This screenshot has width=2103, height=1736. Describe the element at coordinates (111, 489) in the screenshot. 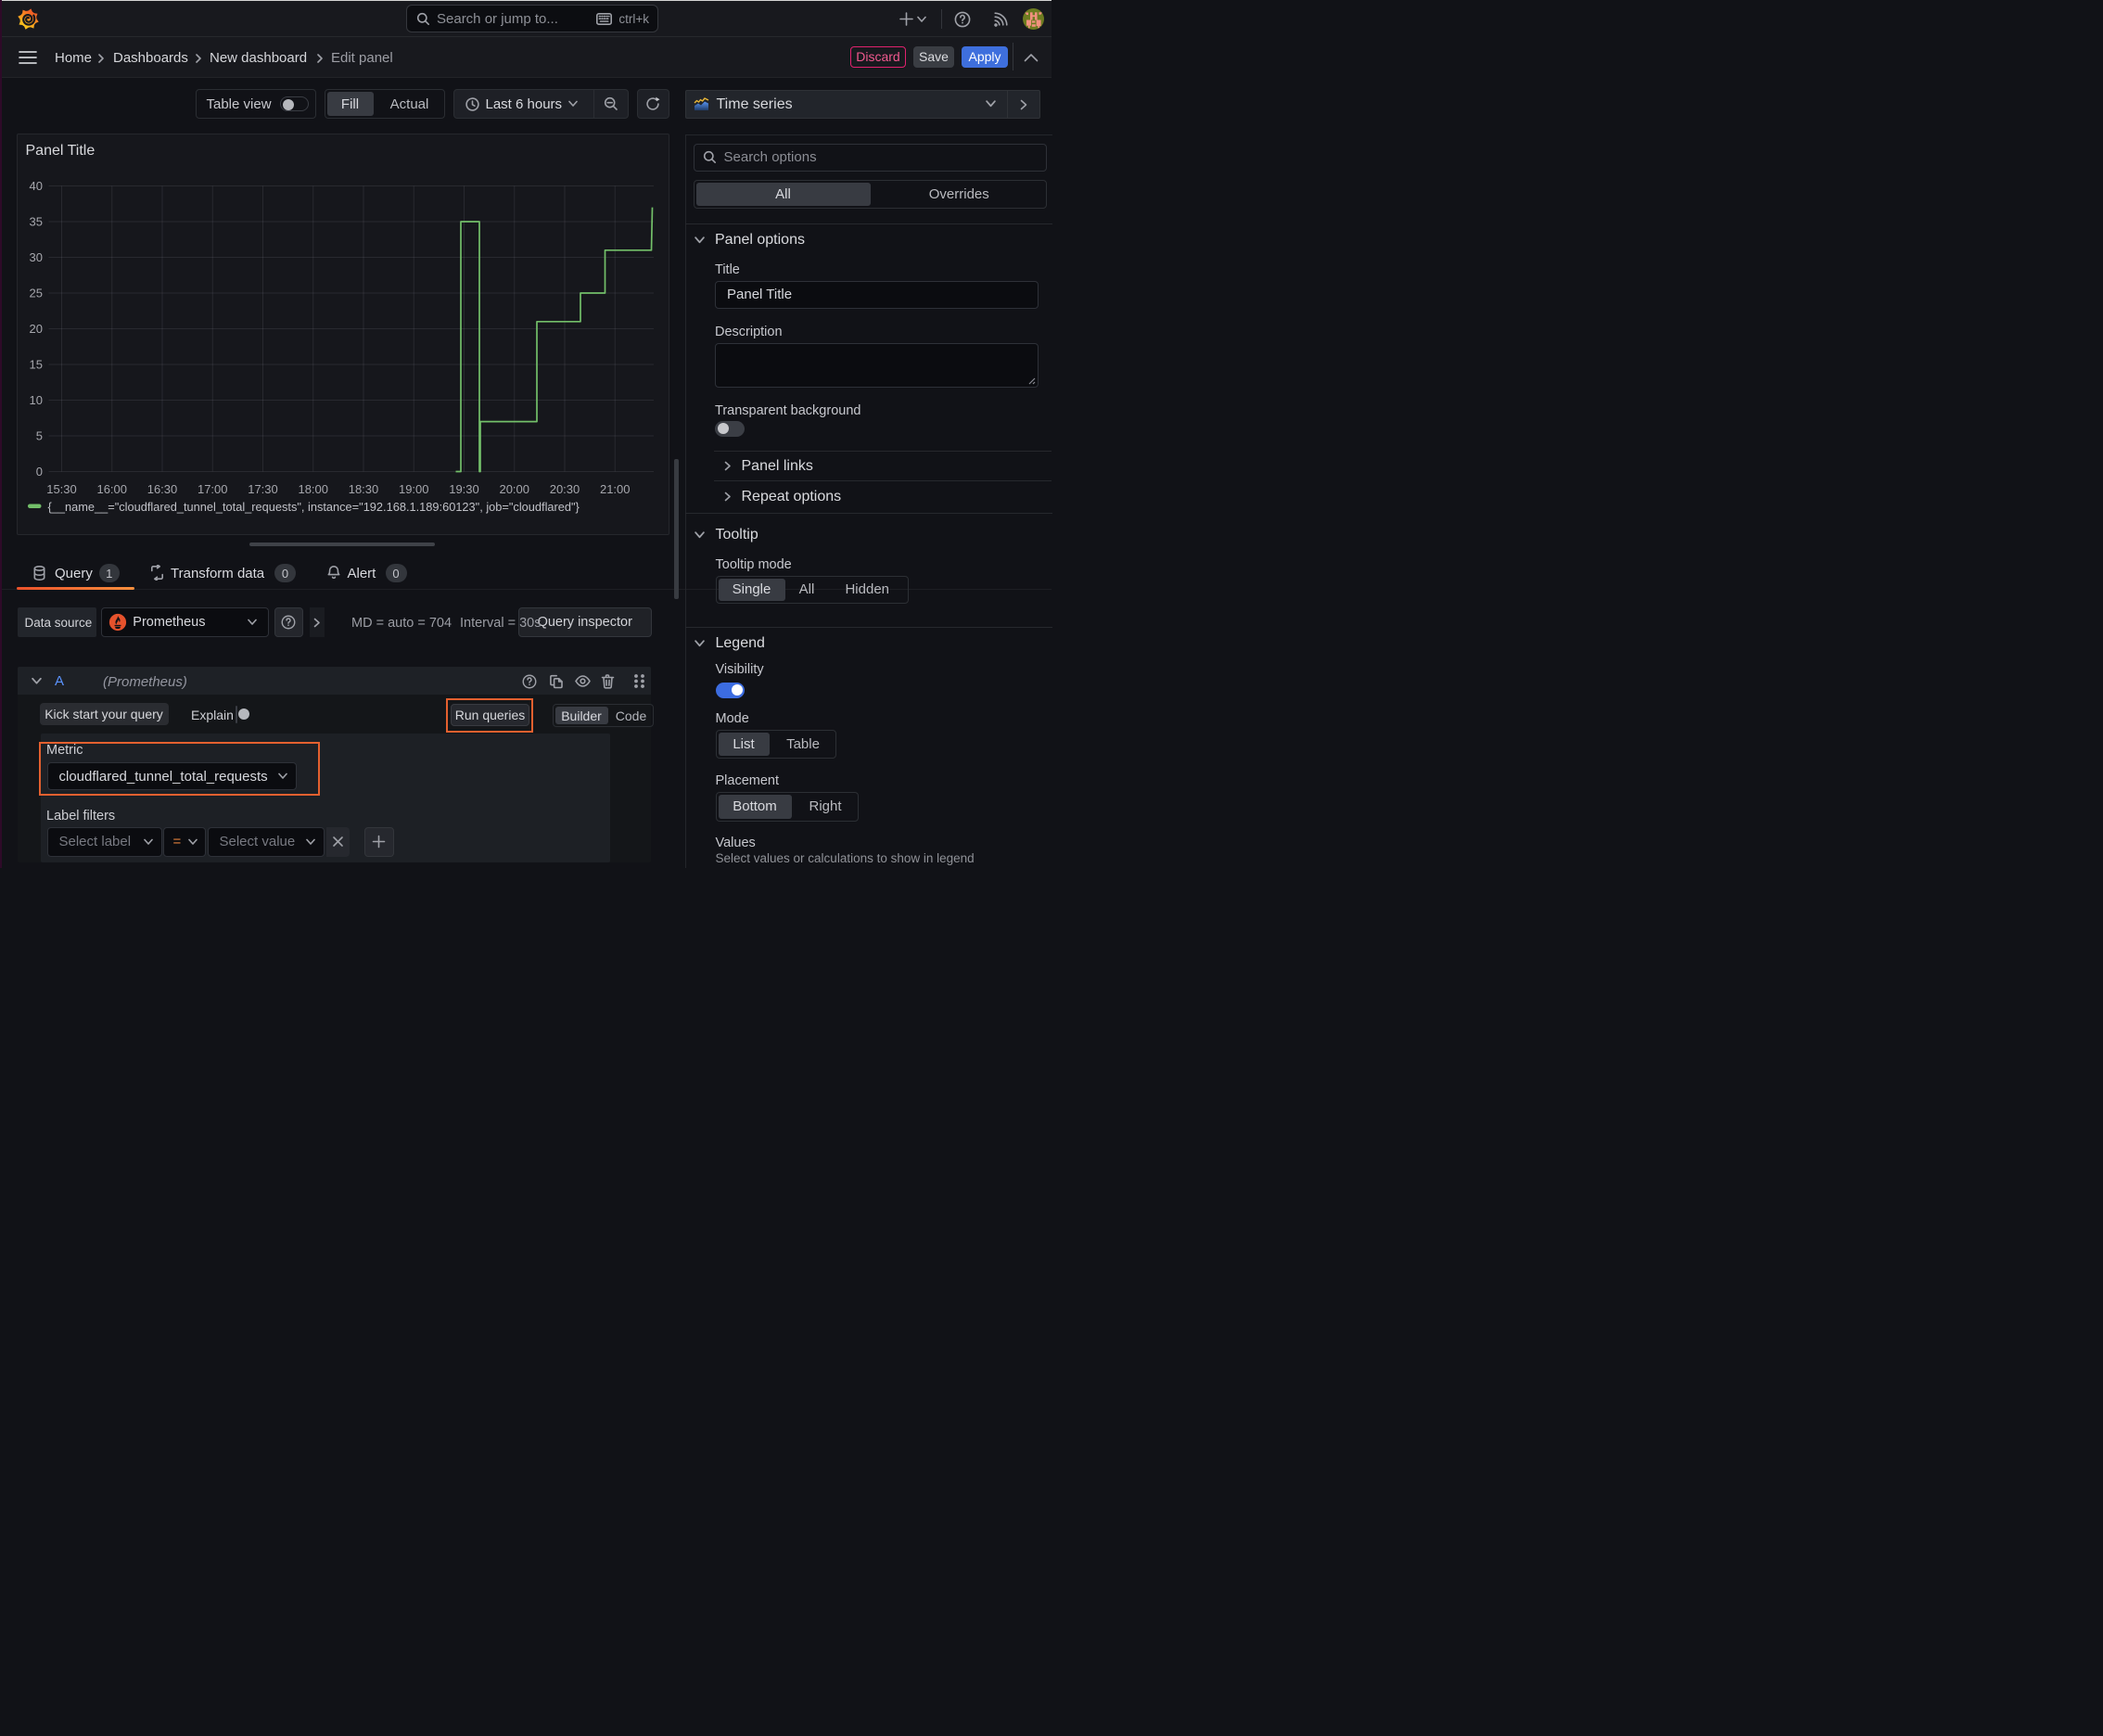

I see `svg-text: 16:00` at that location.